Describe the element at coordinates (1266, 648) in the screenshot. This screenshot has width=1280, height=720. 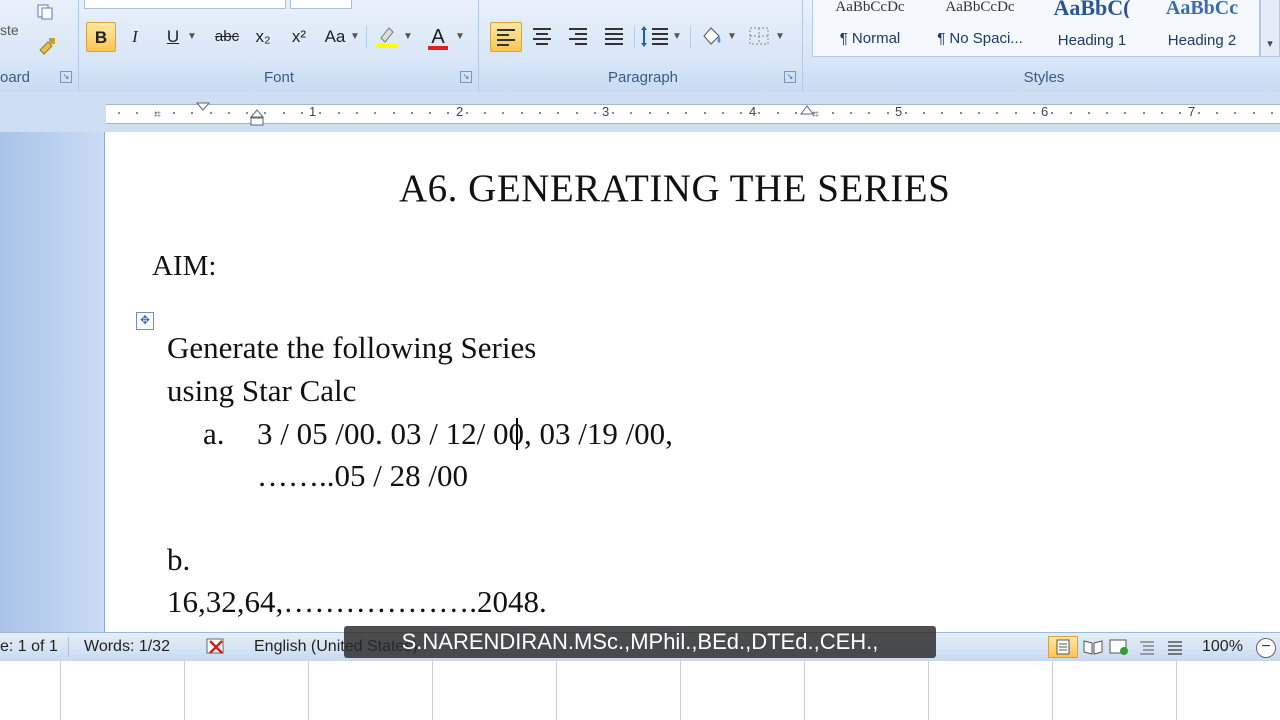
I see `zoom-out-icon: −` at that location.